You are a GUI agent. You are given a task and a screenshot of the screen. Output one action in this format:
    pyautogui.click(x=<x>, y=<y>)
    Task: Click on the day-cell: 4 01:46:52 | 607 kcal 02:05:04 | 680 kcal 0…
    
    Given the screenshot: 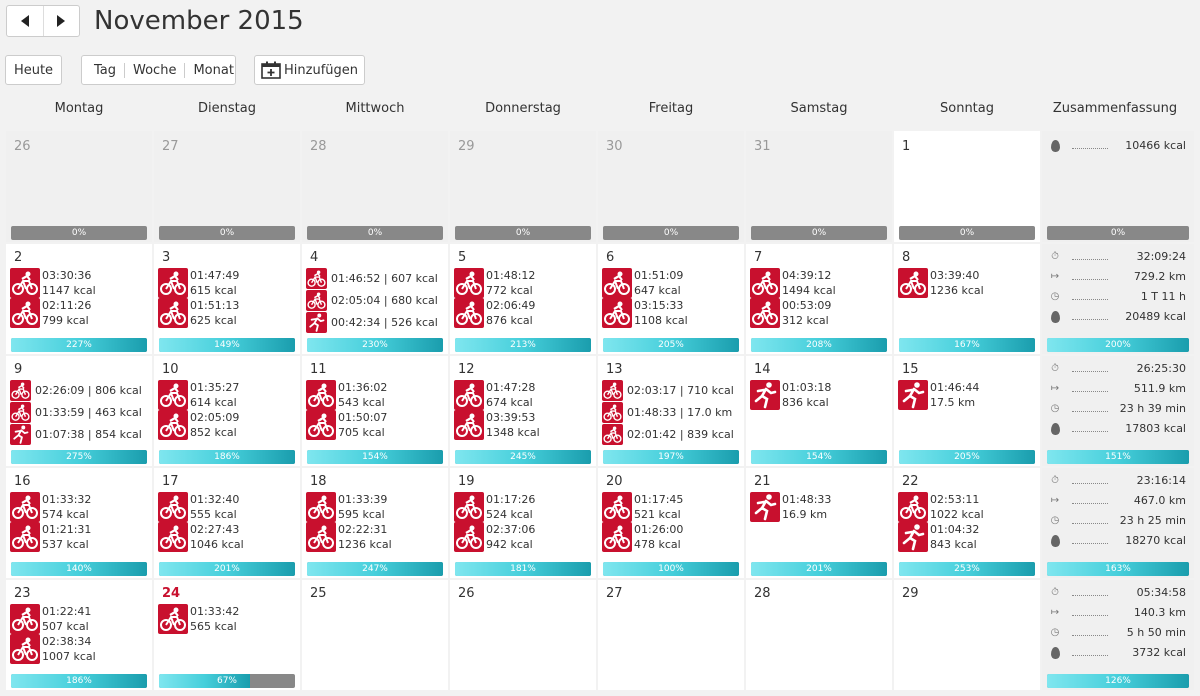 What is the action you would take?
    pyautogui.click(x=375, y=299)
    